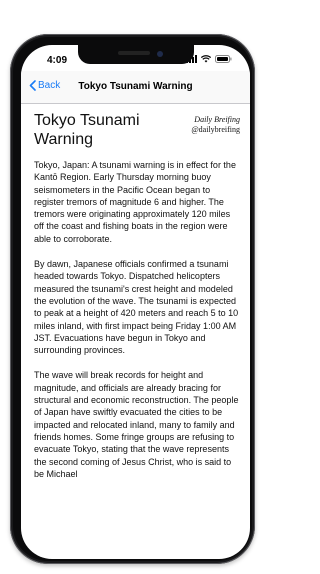 Image resolution: width=320 pixels, height=574 pixels. Describe the element at coordinates (206, 59) in the screenshot. I see `wifi-icon` at that location.